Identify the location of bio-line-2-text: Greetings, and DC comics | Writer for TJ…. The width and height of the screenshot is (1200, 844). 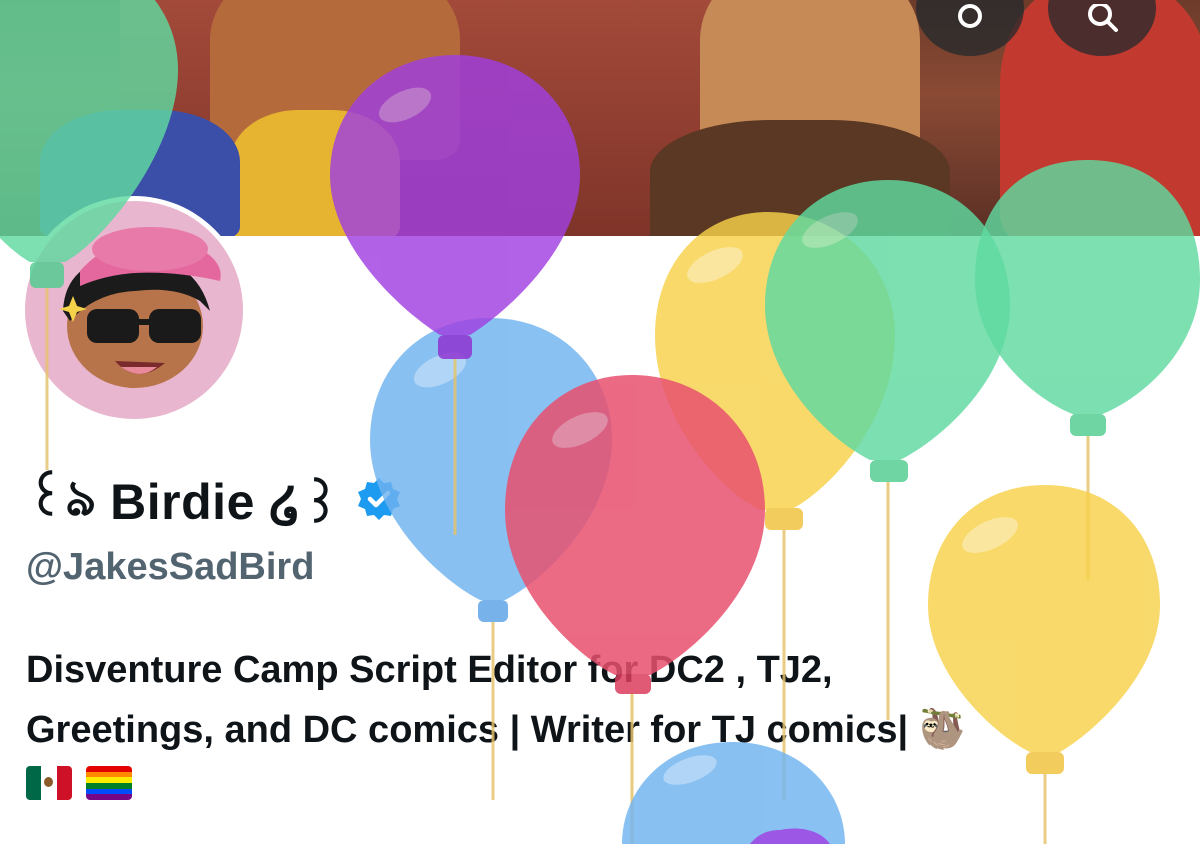
(467, 730).